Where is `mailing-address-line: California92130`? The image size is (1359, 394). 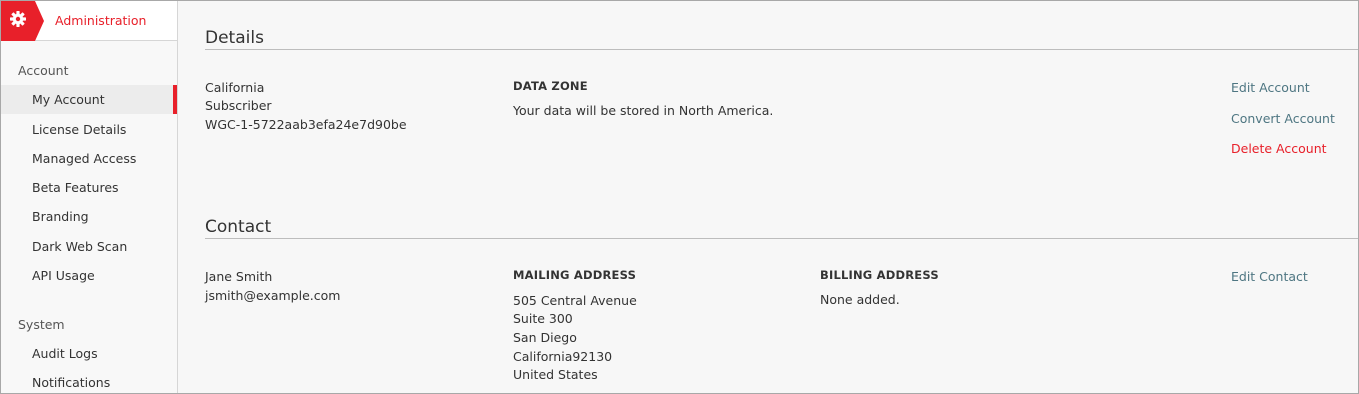
mailing-address-line: California92130 is located at coordinates (563, 356).